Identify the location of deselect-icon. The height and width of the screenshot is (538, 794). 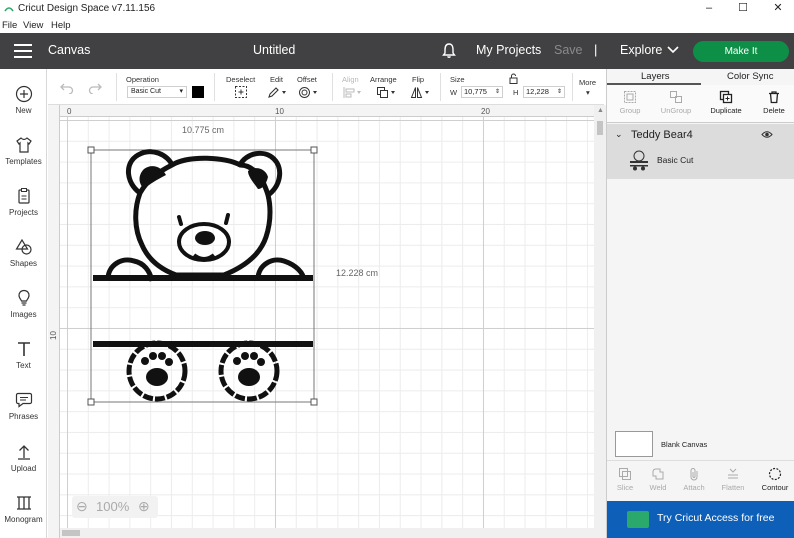
(241, 92).